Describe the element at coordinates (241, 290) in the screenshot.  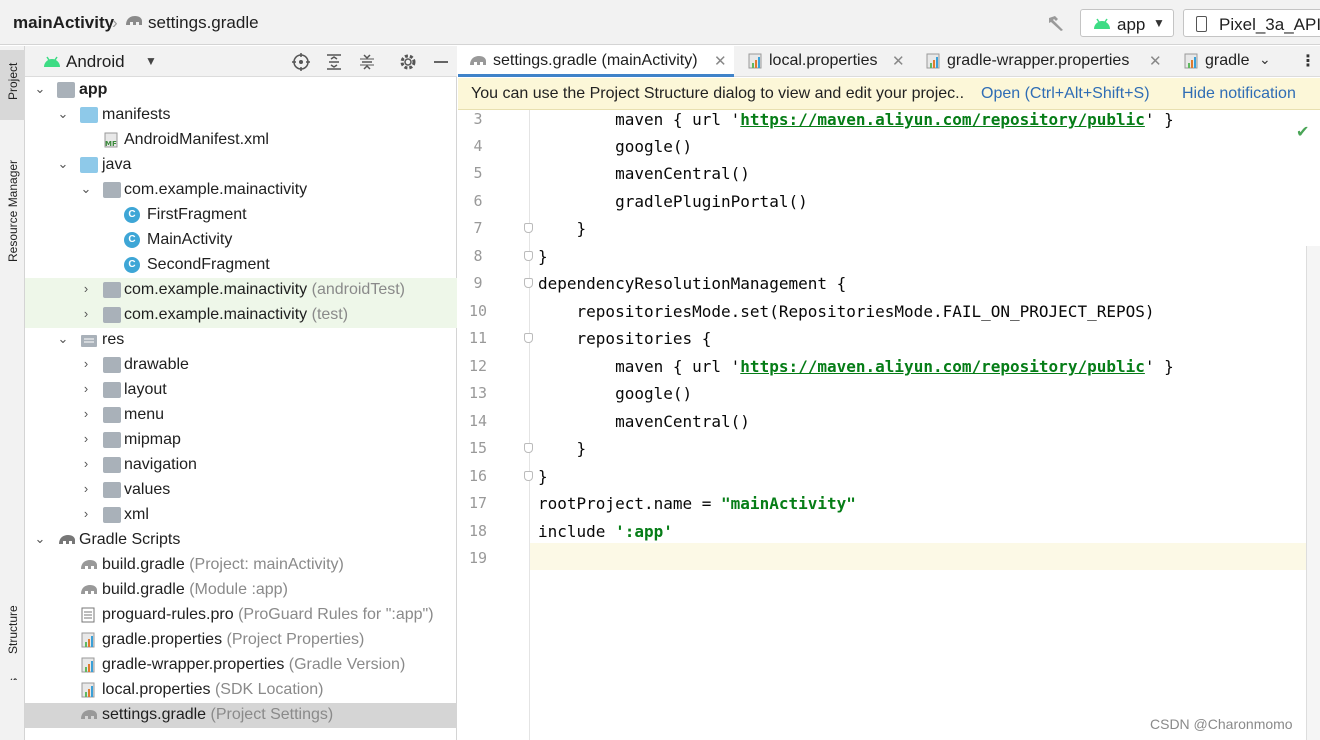
I see `tree-item-android-test: › com.example.mainactivity (androidTest)` at that location.